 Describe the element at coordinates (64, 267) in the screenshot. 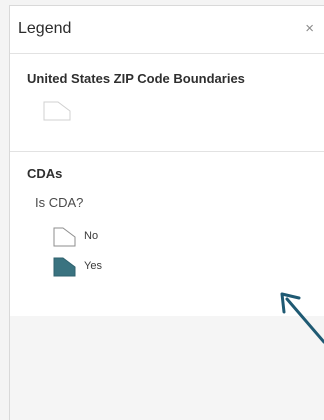

I see `polygon-filled-icon` at that location.